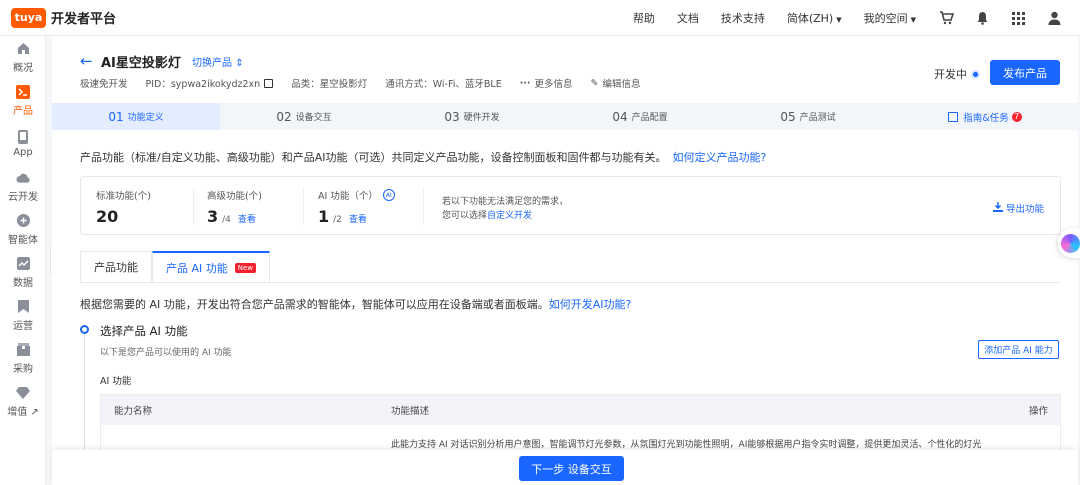 The image size is (1080, 485). I want to click on bookmark-icon, so click(23, 307).